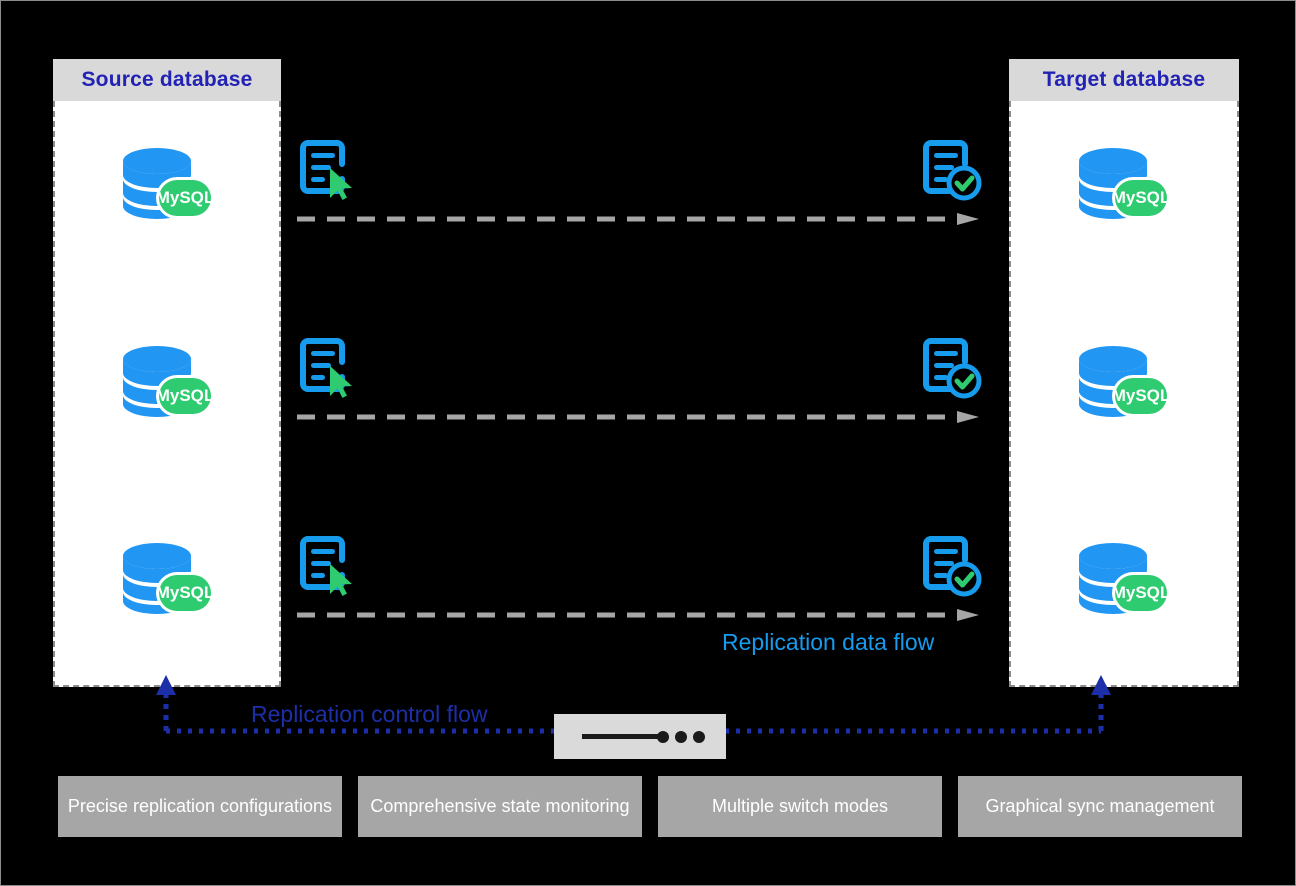  I want to click on source-database-title: Source database, so click(167, 79).